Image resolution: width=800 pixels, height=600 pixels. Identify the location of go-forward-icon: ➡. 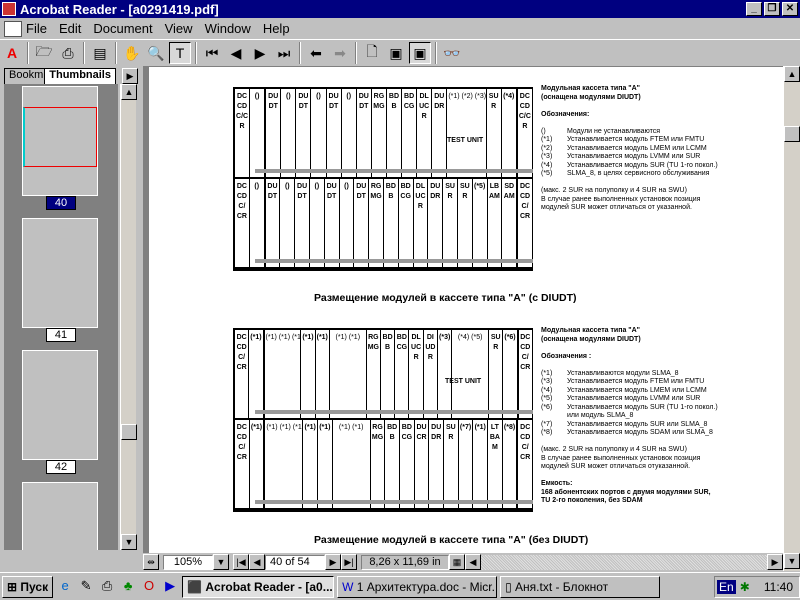
(340, 53).